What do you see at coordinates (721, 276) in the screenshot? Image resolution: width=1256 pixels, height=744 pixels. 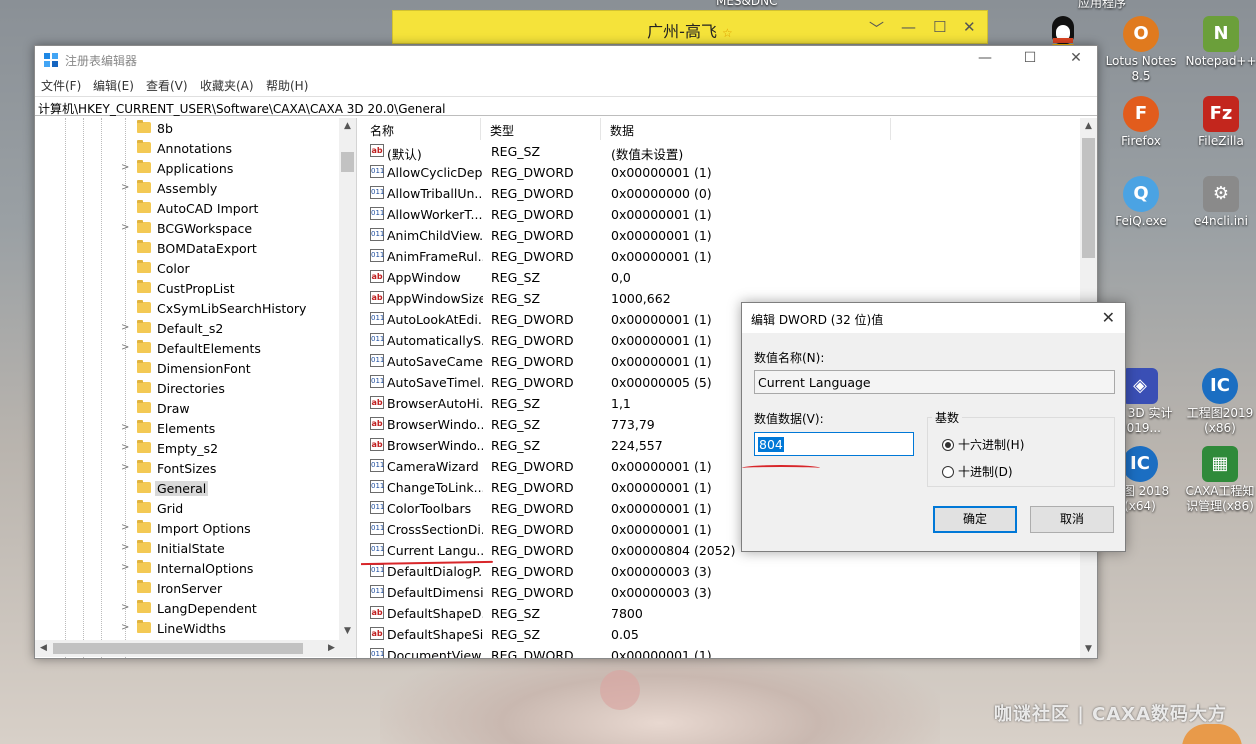 I see `value-row: ab AppWindow REG_SZ 0,0` at bounding box center [721, 276].